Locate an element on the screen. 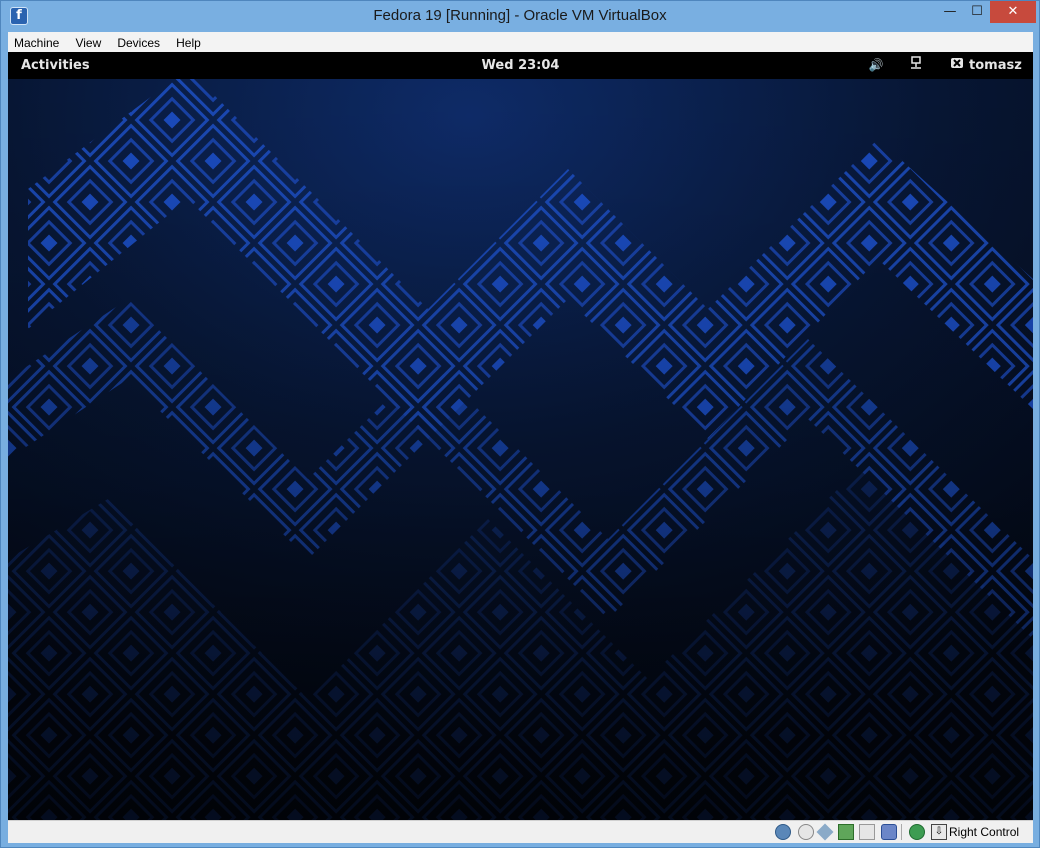 The image size is (1040, 848). user-status-glyph is located at coordinates (957, 63).